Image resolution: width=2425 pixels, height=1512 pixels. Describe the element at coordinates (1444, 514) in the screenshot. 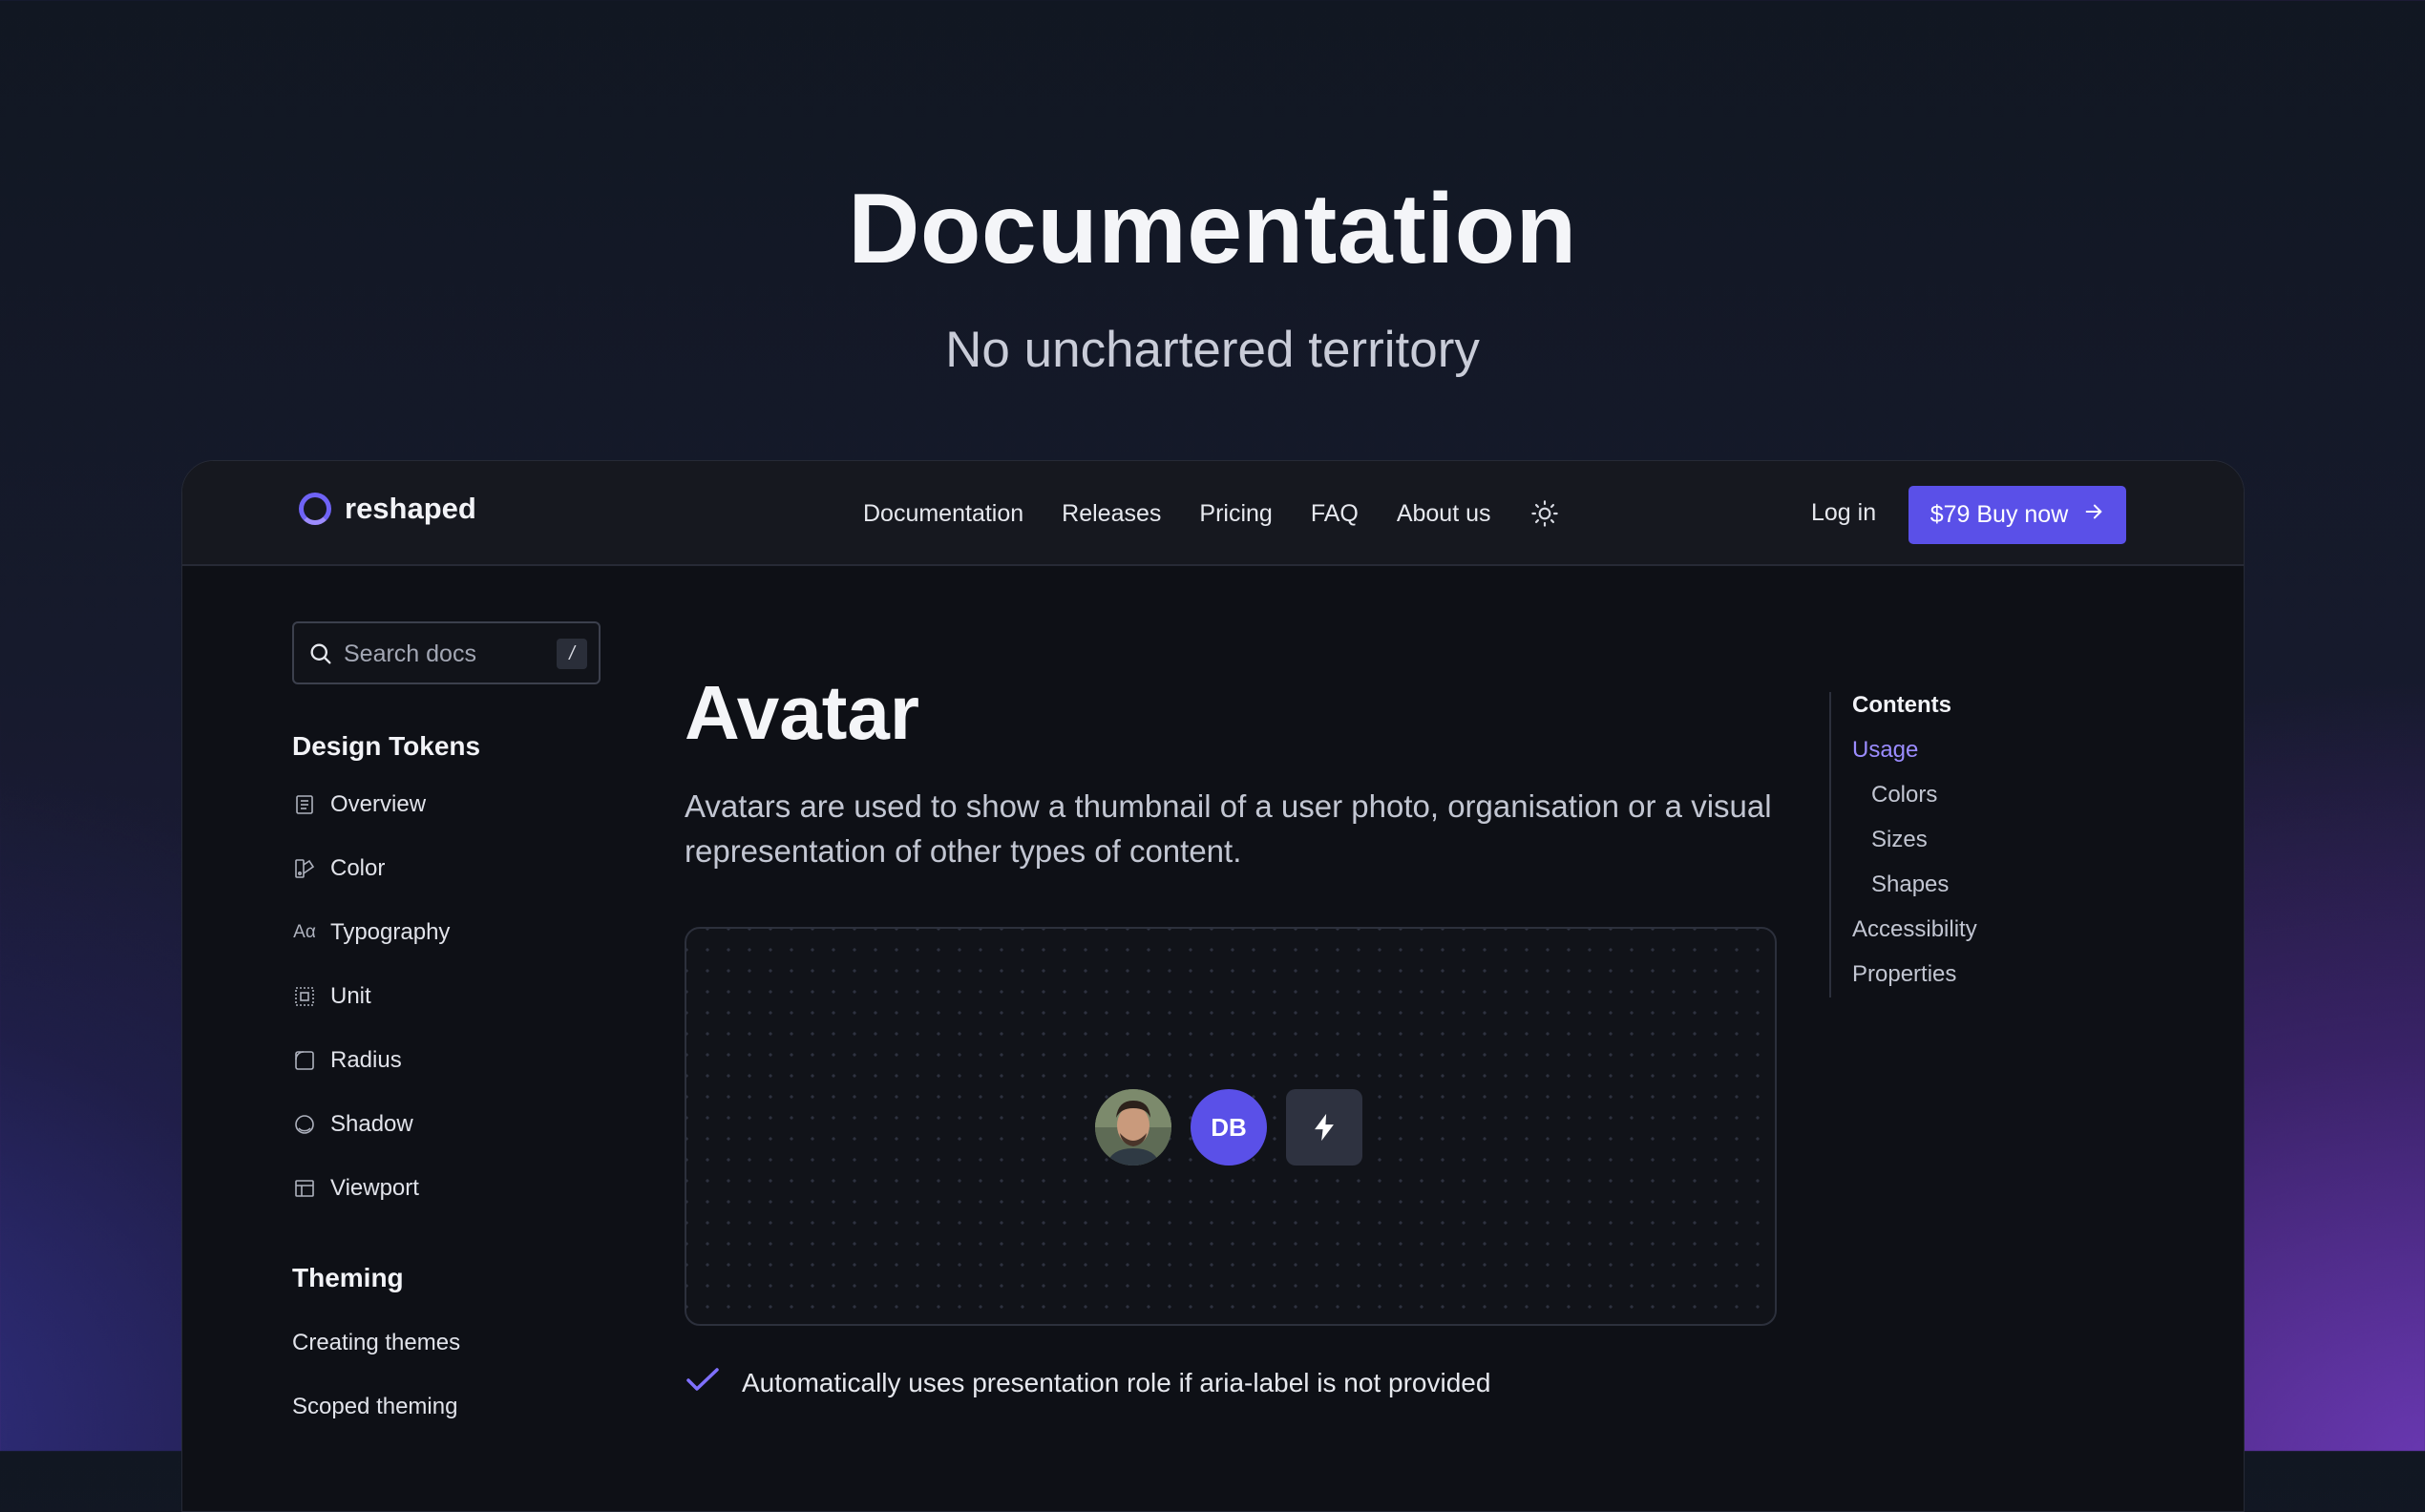

I see `nav-about-us: About us` at that location.